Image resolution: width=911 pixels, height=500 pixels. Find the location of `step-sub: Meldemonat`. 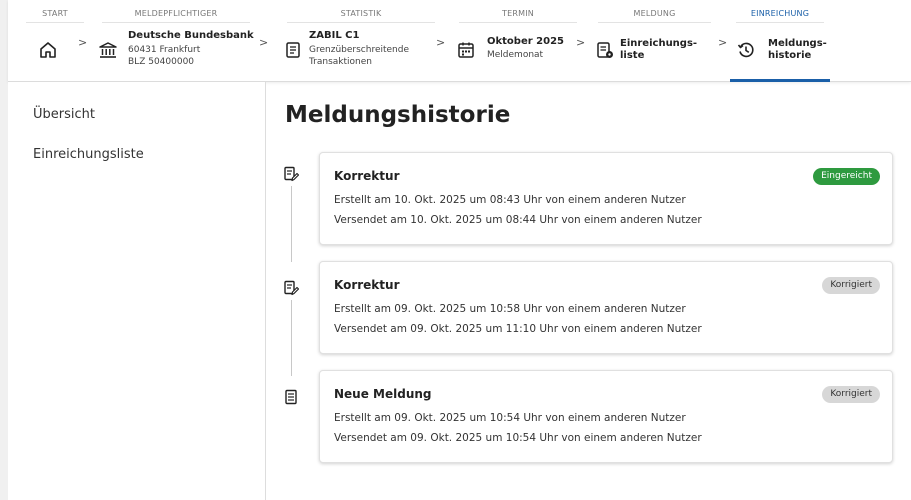

step-sub: Meldemonat is located at coordinates (515, 55).